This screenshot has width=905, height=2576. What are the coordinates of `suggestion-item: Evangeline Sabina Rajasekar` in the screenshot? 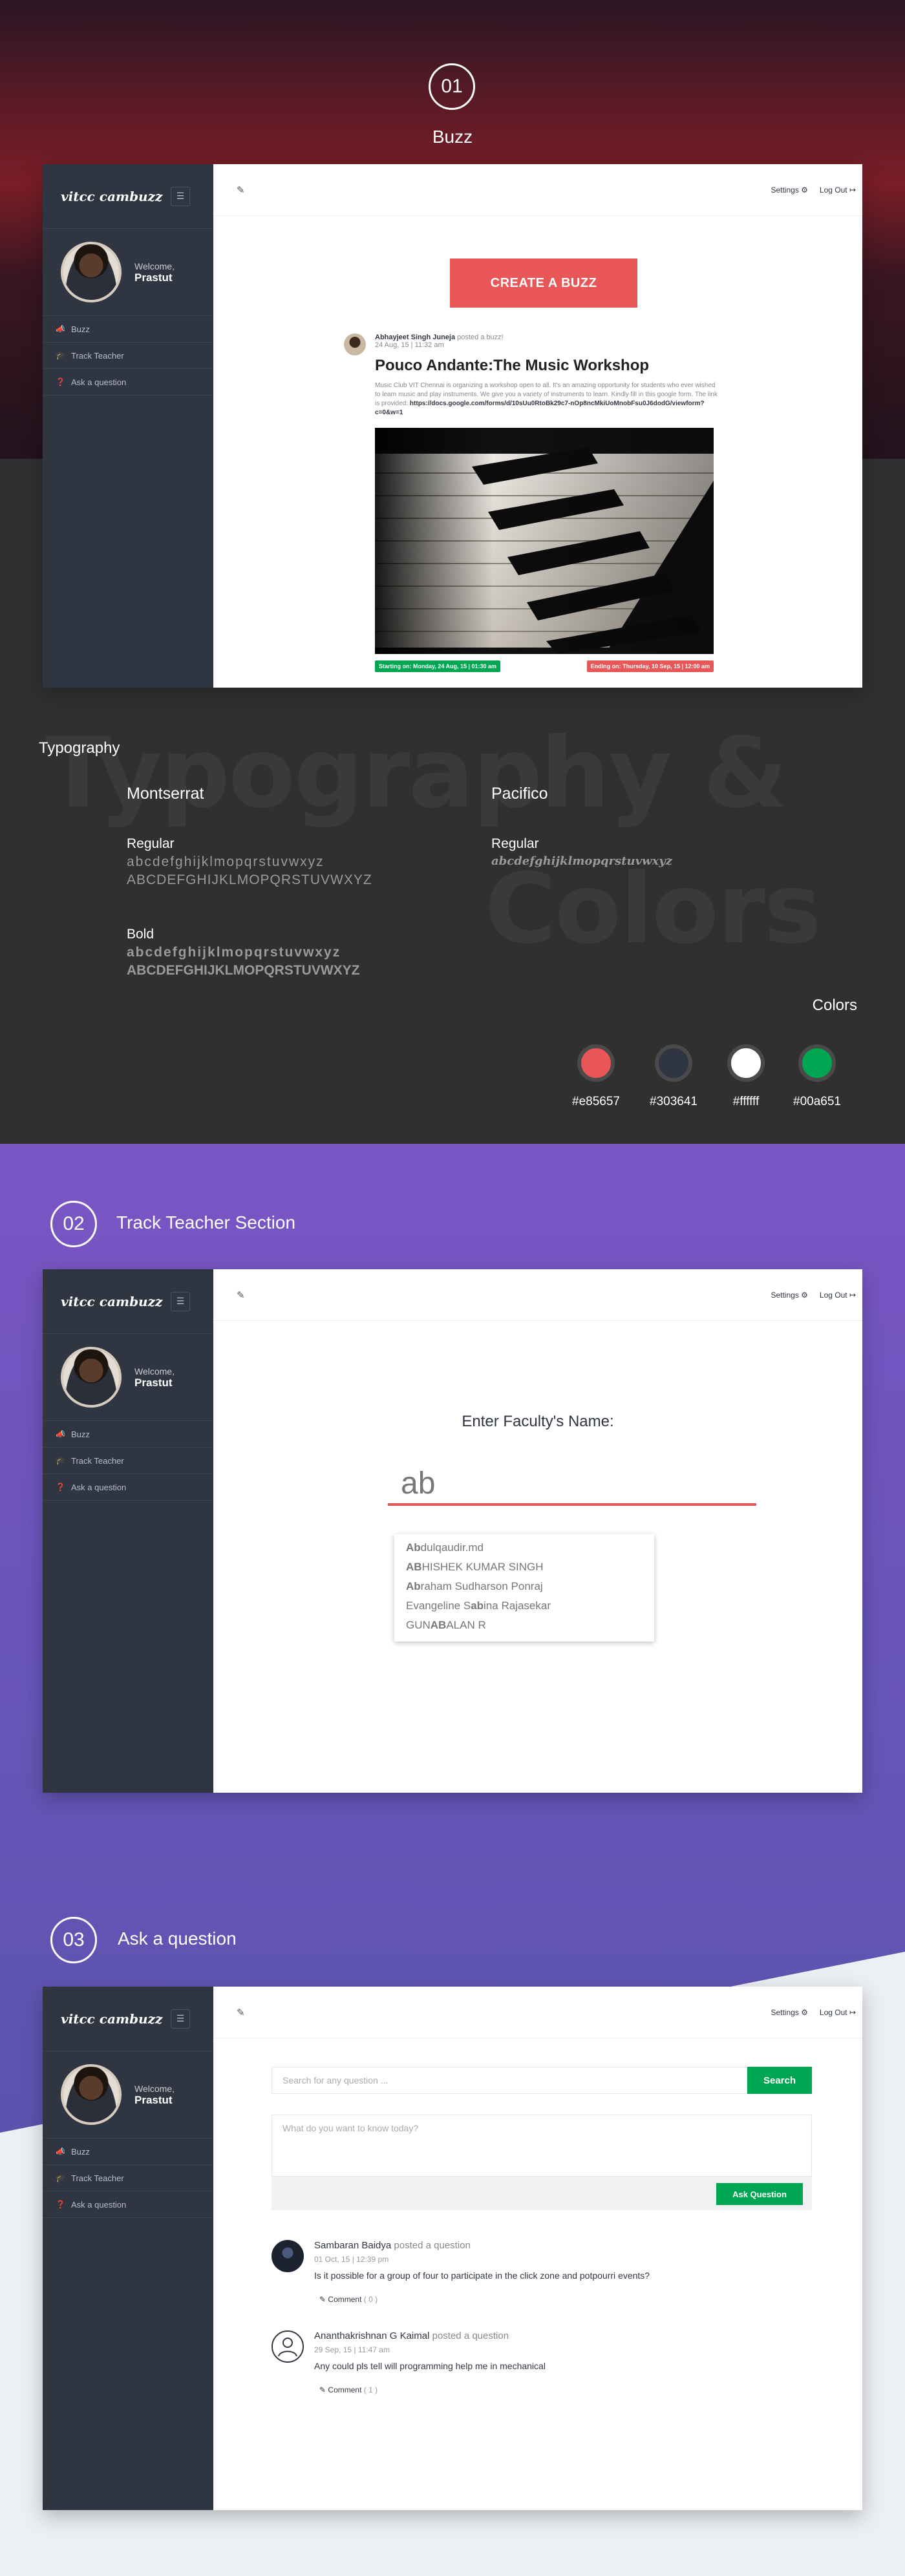 It's located at (524, 1606).